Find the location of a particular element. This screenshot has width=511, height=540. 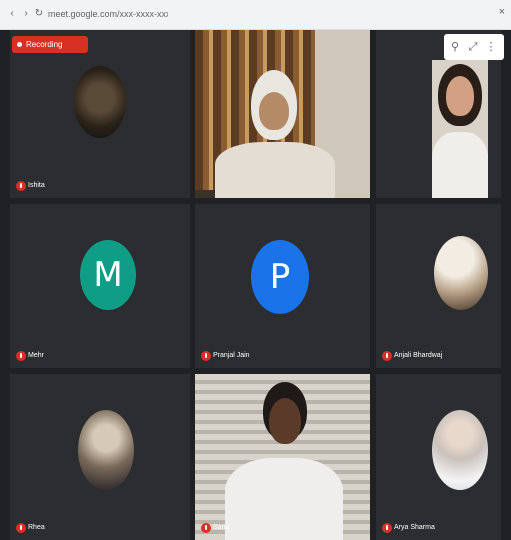

close-icon: × is located at coordinates (502, 12).